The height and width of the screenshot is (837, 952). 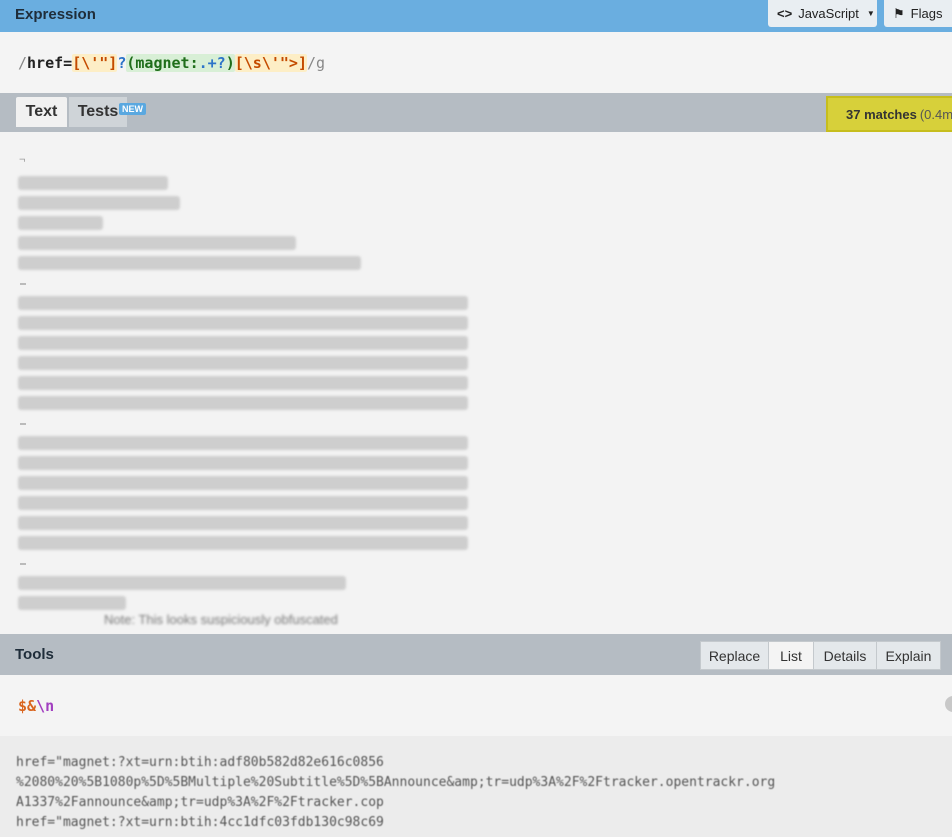 I want to click on expression-pattern: /href=[\'"]?(magnet:.+?)[\s\'">]/g, so click(x=171, y=63).